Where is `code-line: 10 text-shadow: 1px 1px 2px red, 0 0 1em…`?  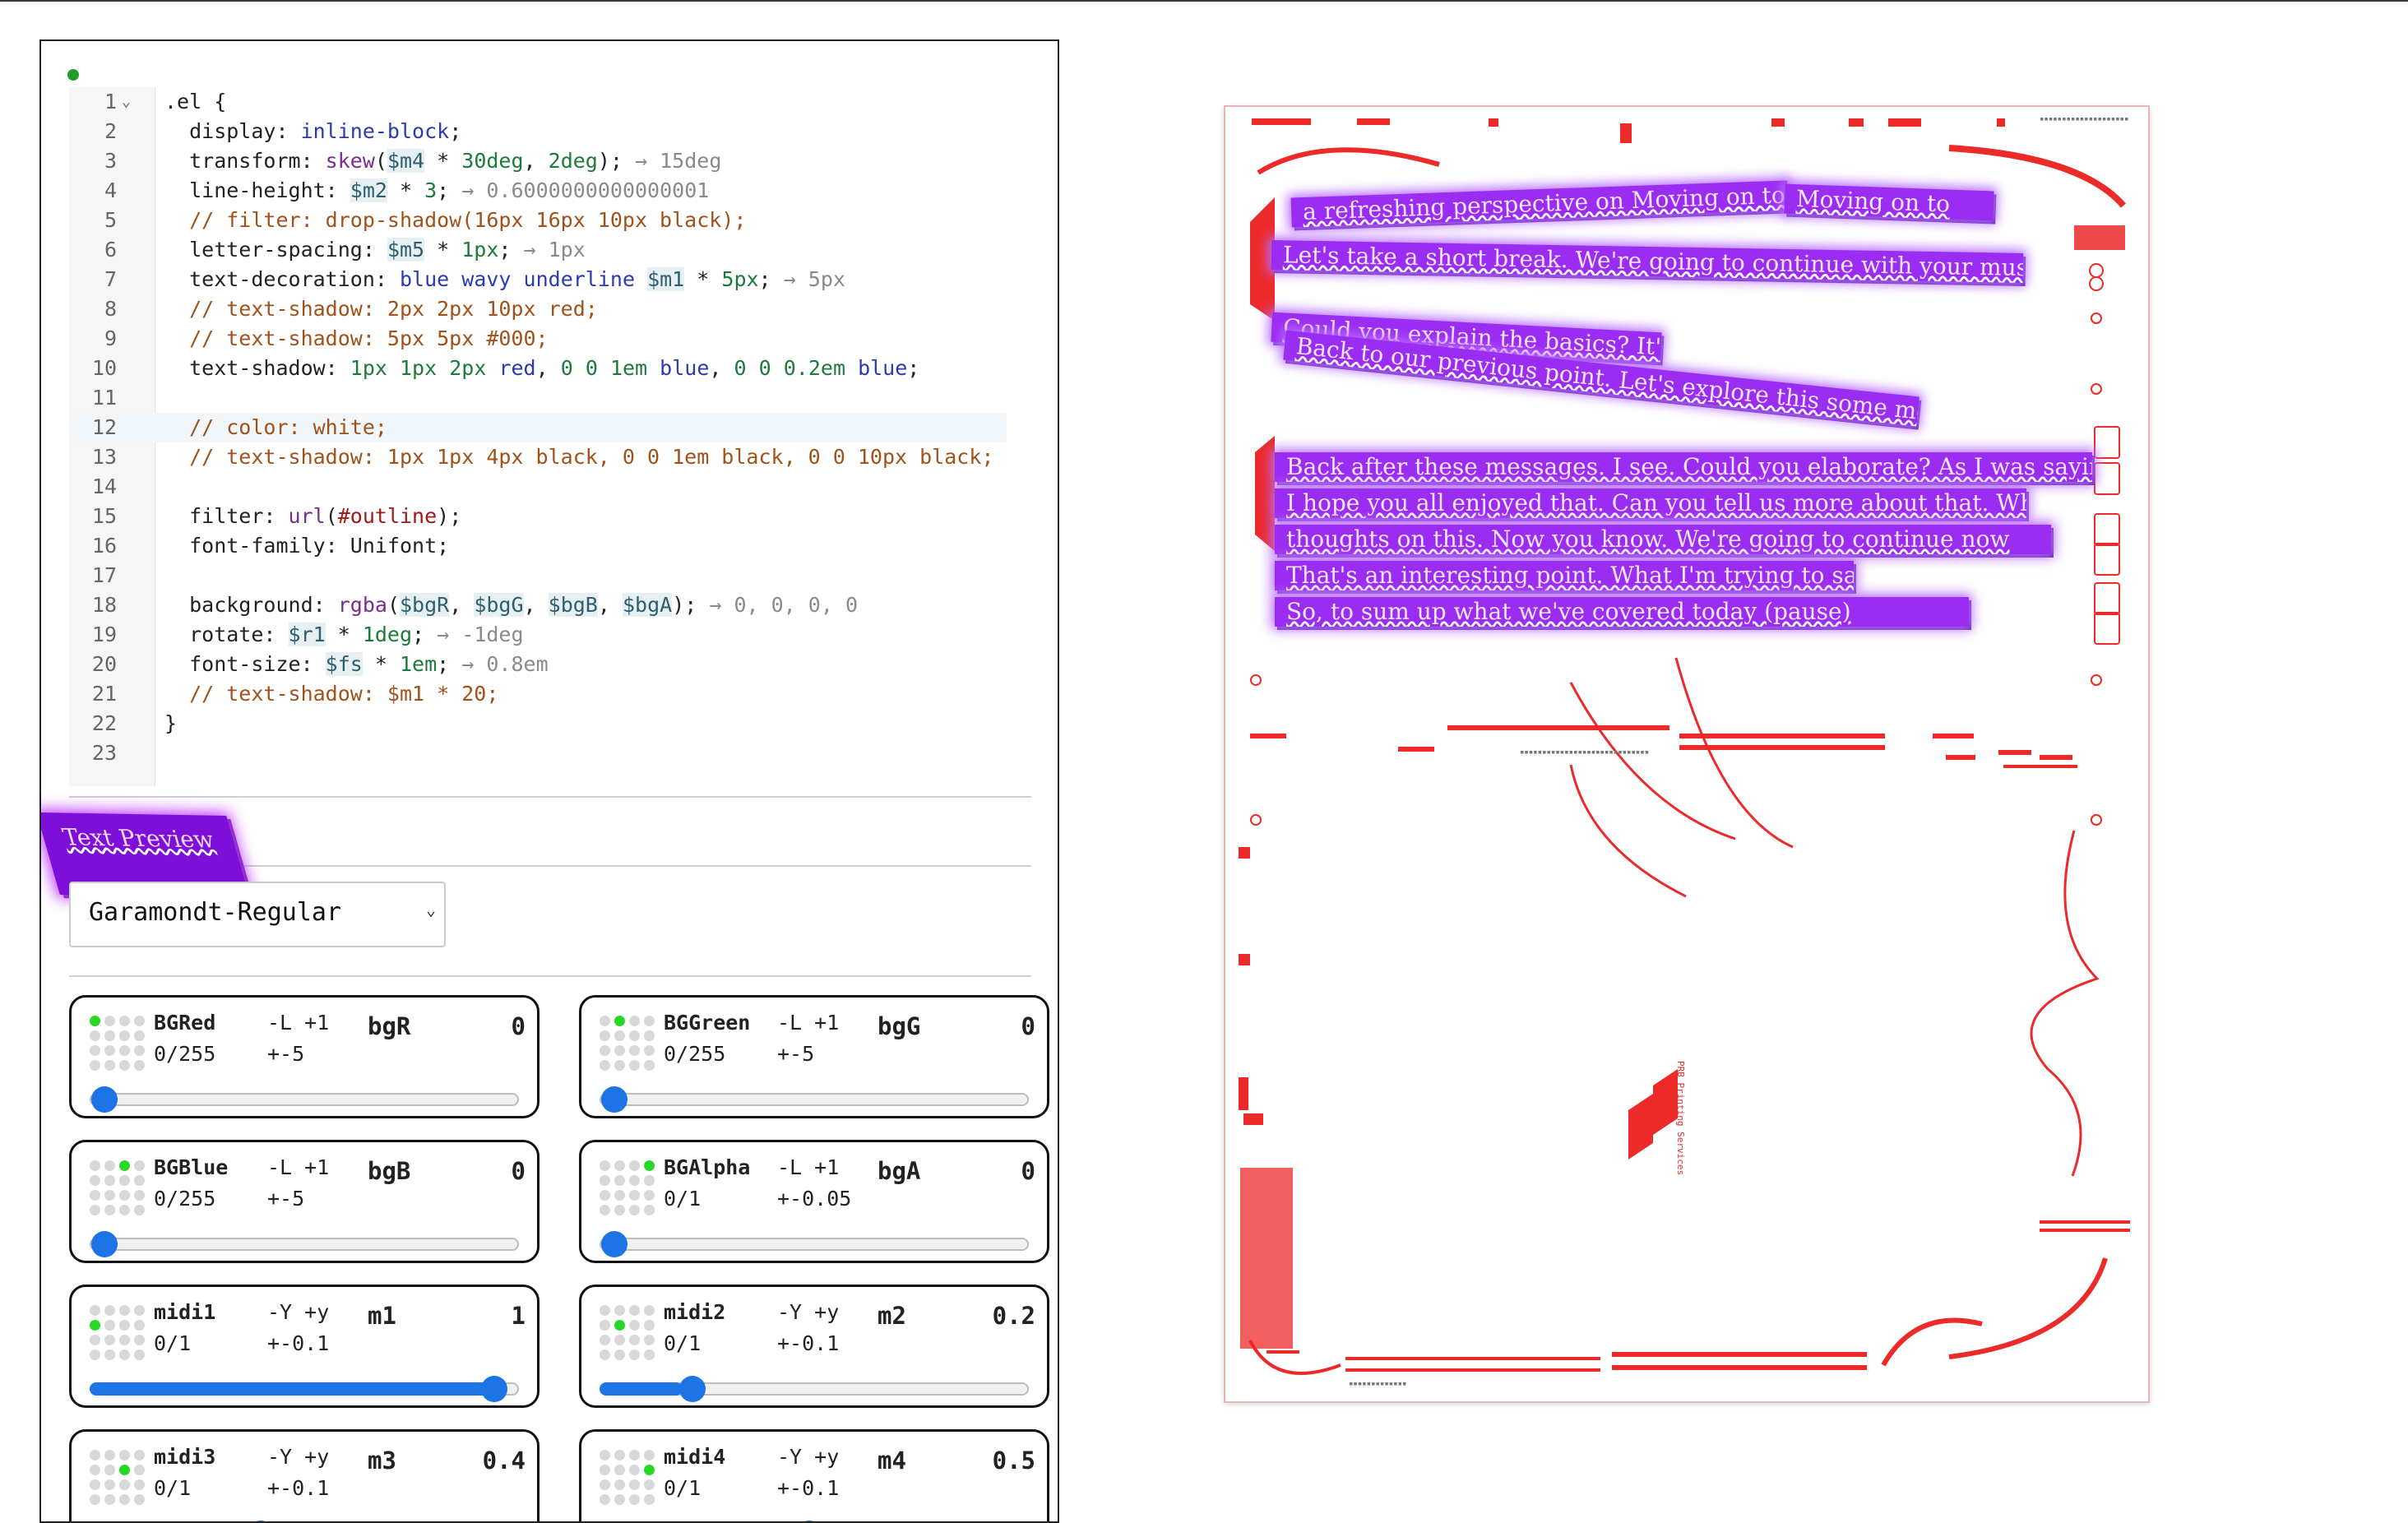
code-line: 10 text-shadow: 1px 1px 2px red, 0 0 1em… is located at coordinates (538, 368).